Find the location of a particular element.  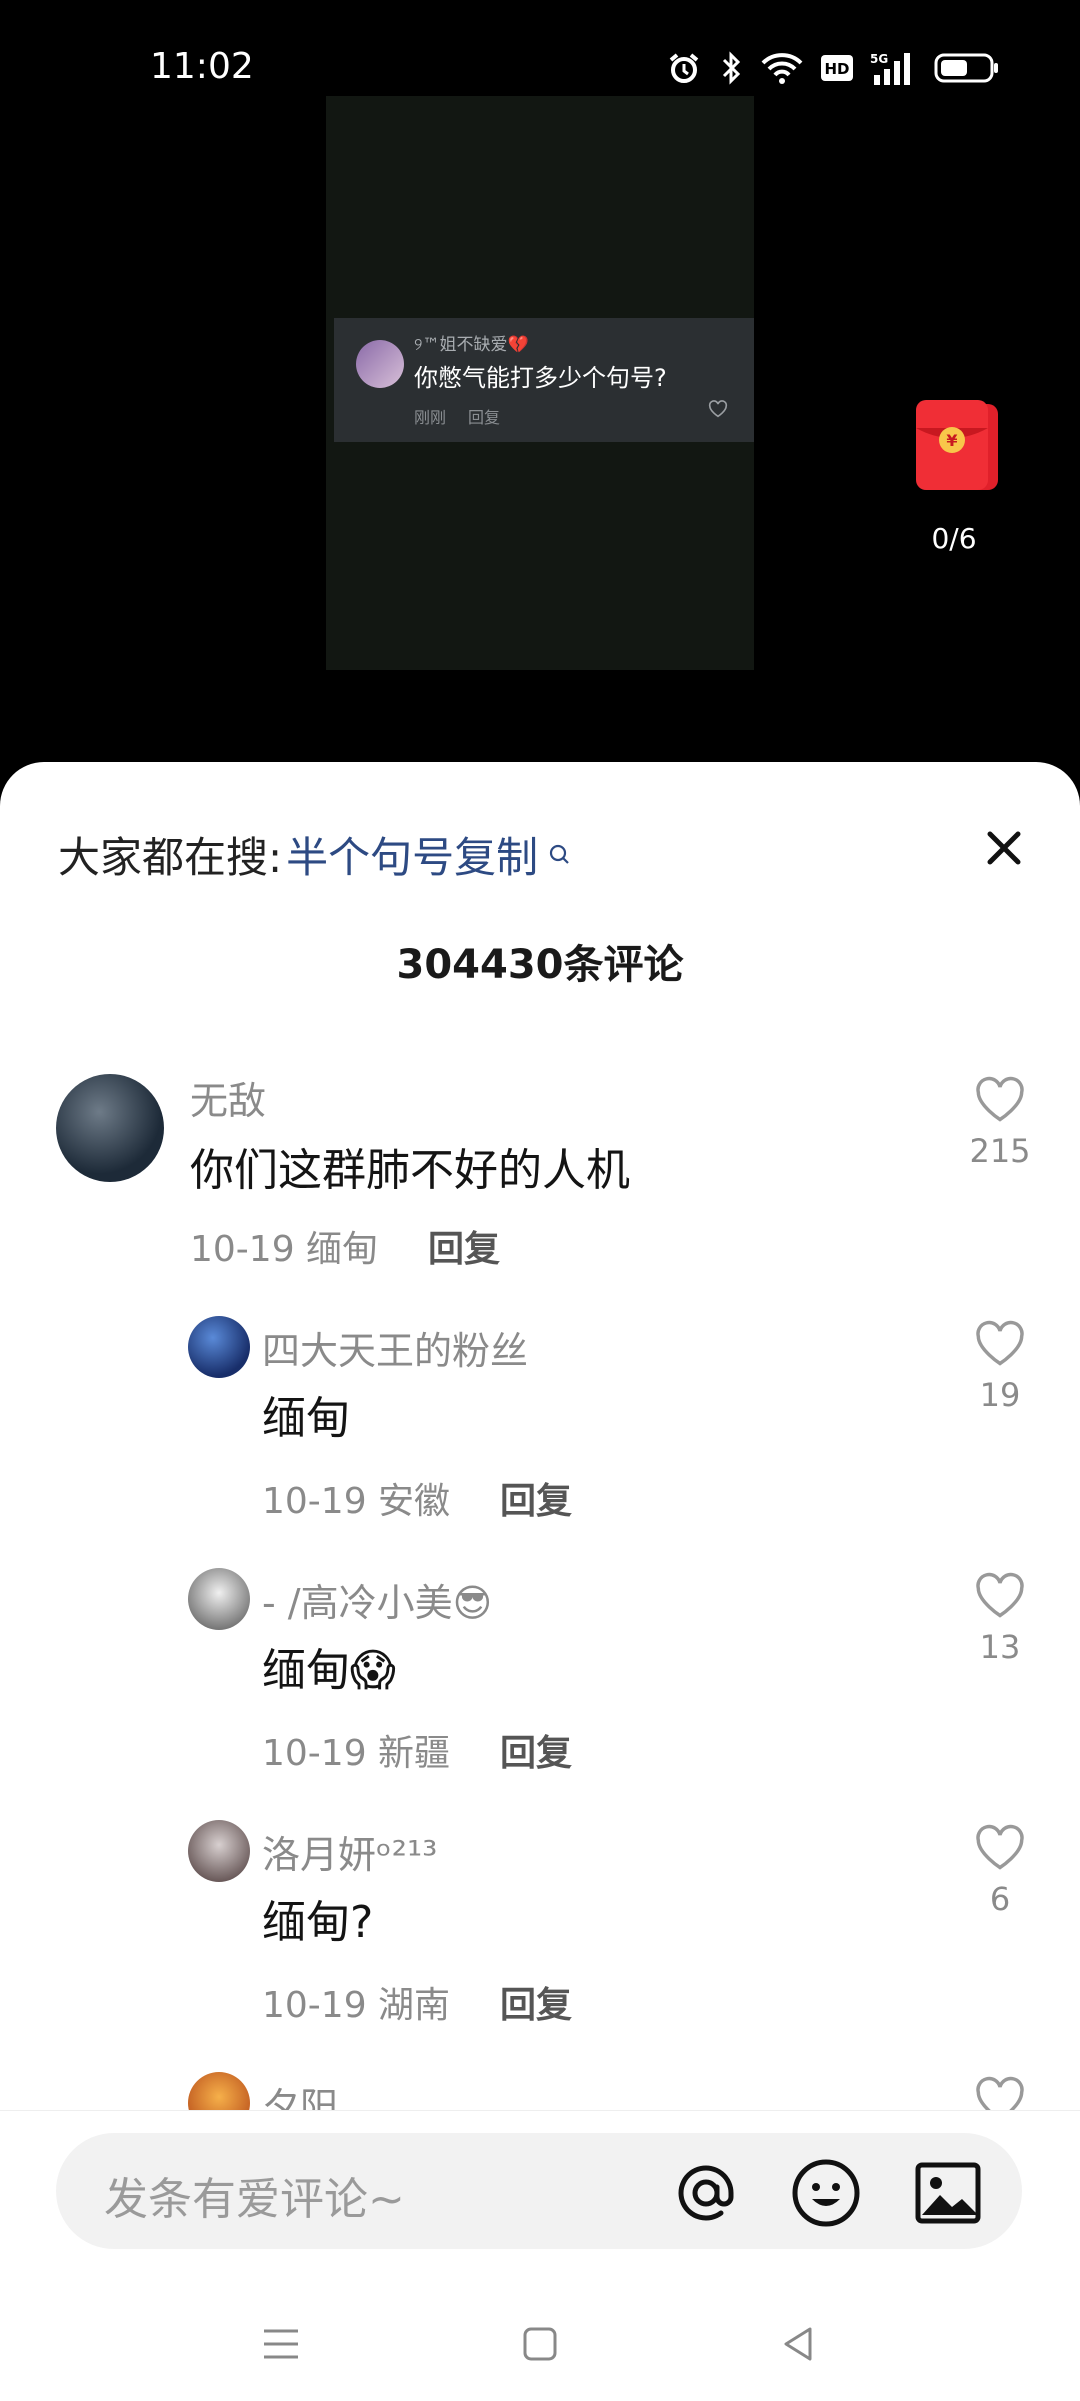

system-nav-bar is located at coordinates (540, 2341).